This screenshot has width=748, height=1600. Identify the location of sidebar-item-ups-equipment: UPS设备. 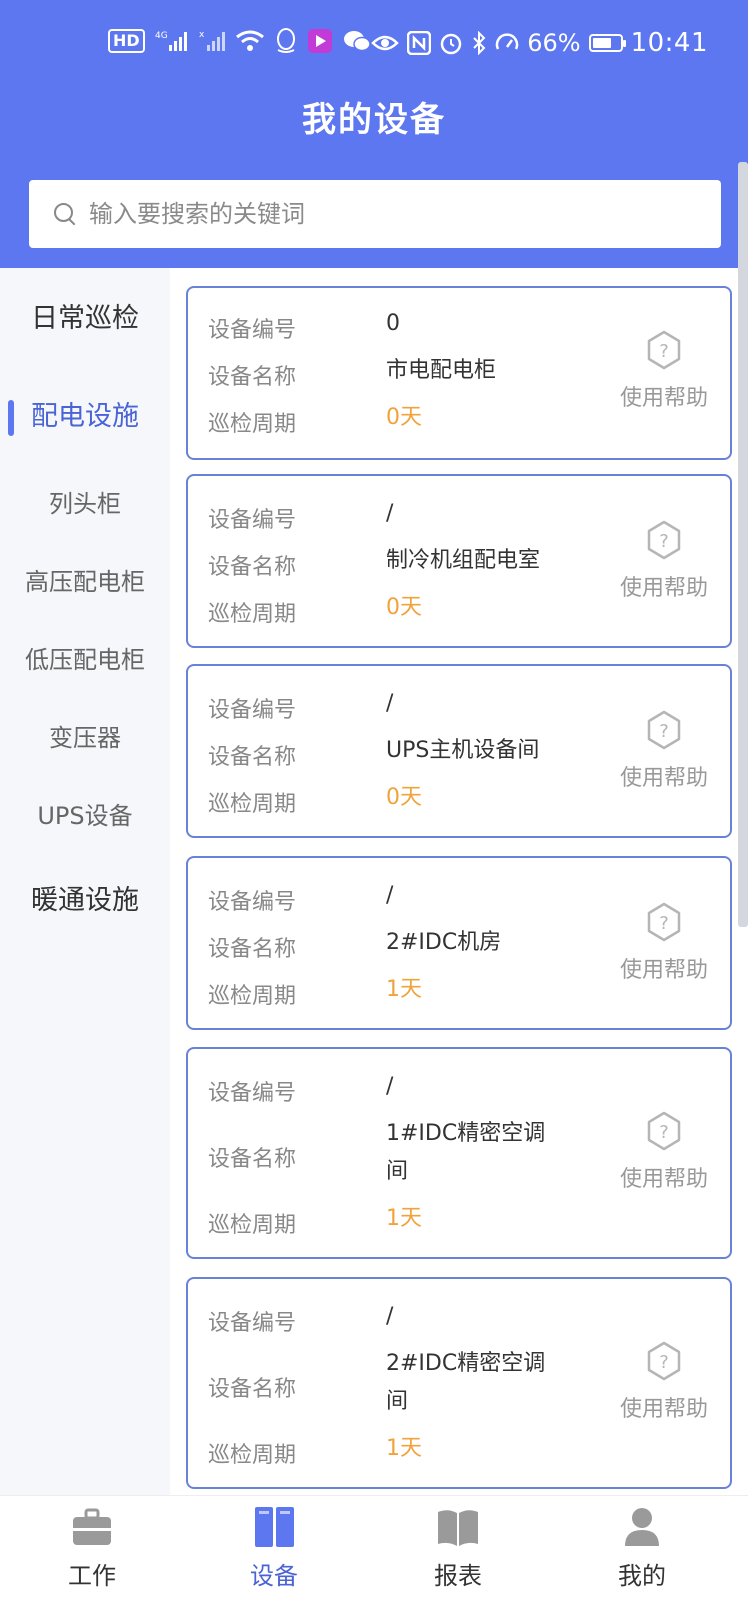
(85, 813).